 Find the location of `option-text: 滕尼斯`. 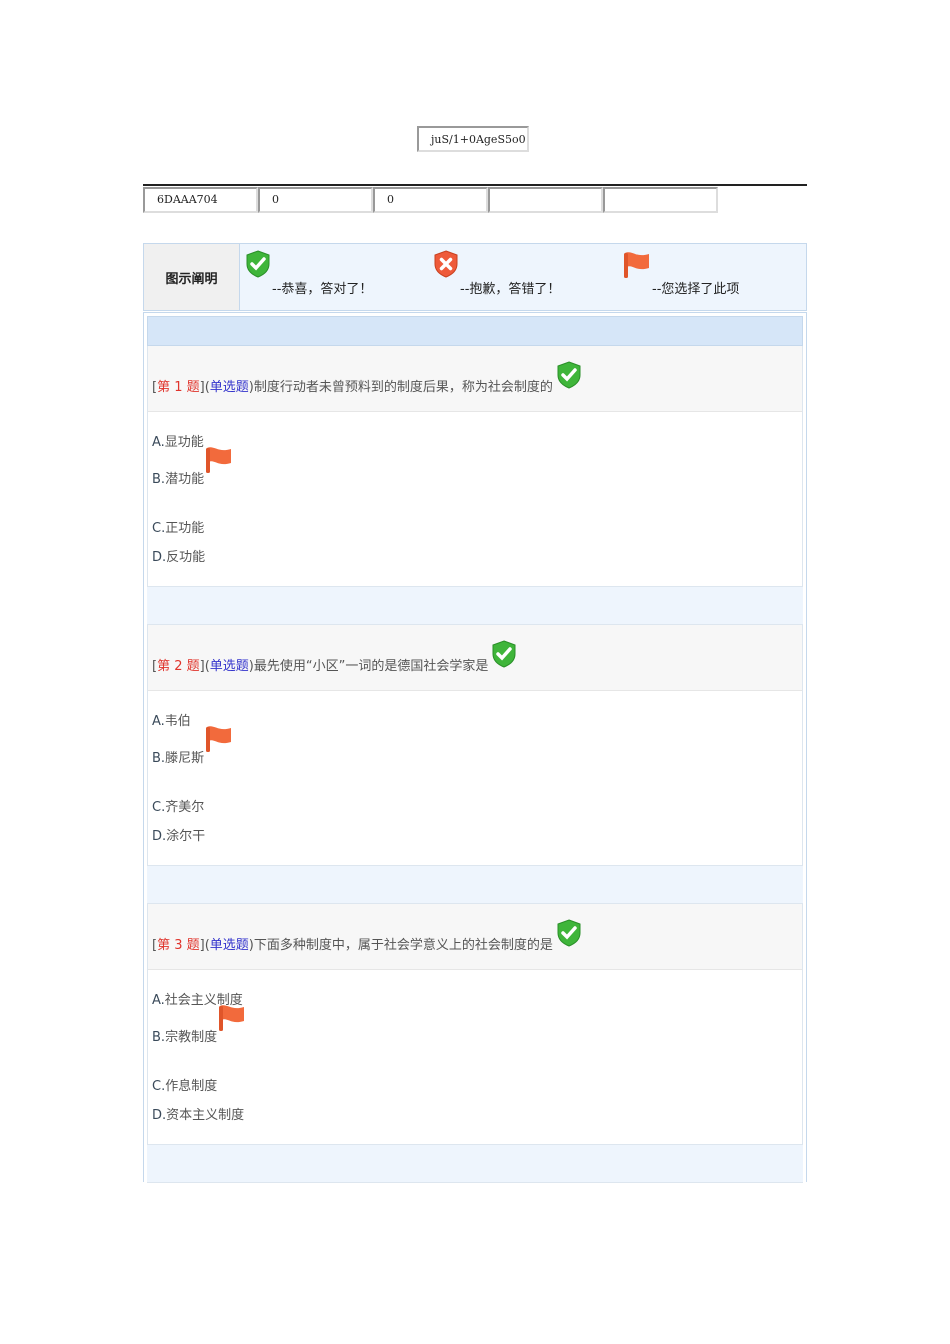

option-text: 滕尼斯 is located at coordinates (185, 758).